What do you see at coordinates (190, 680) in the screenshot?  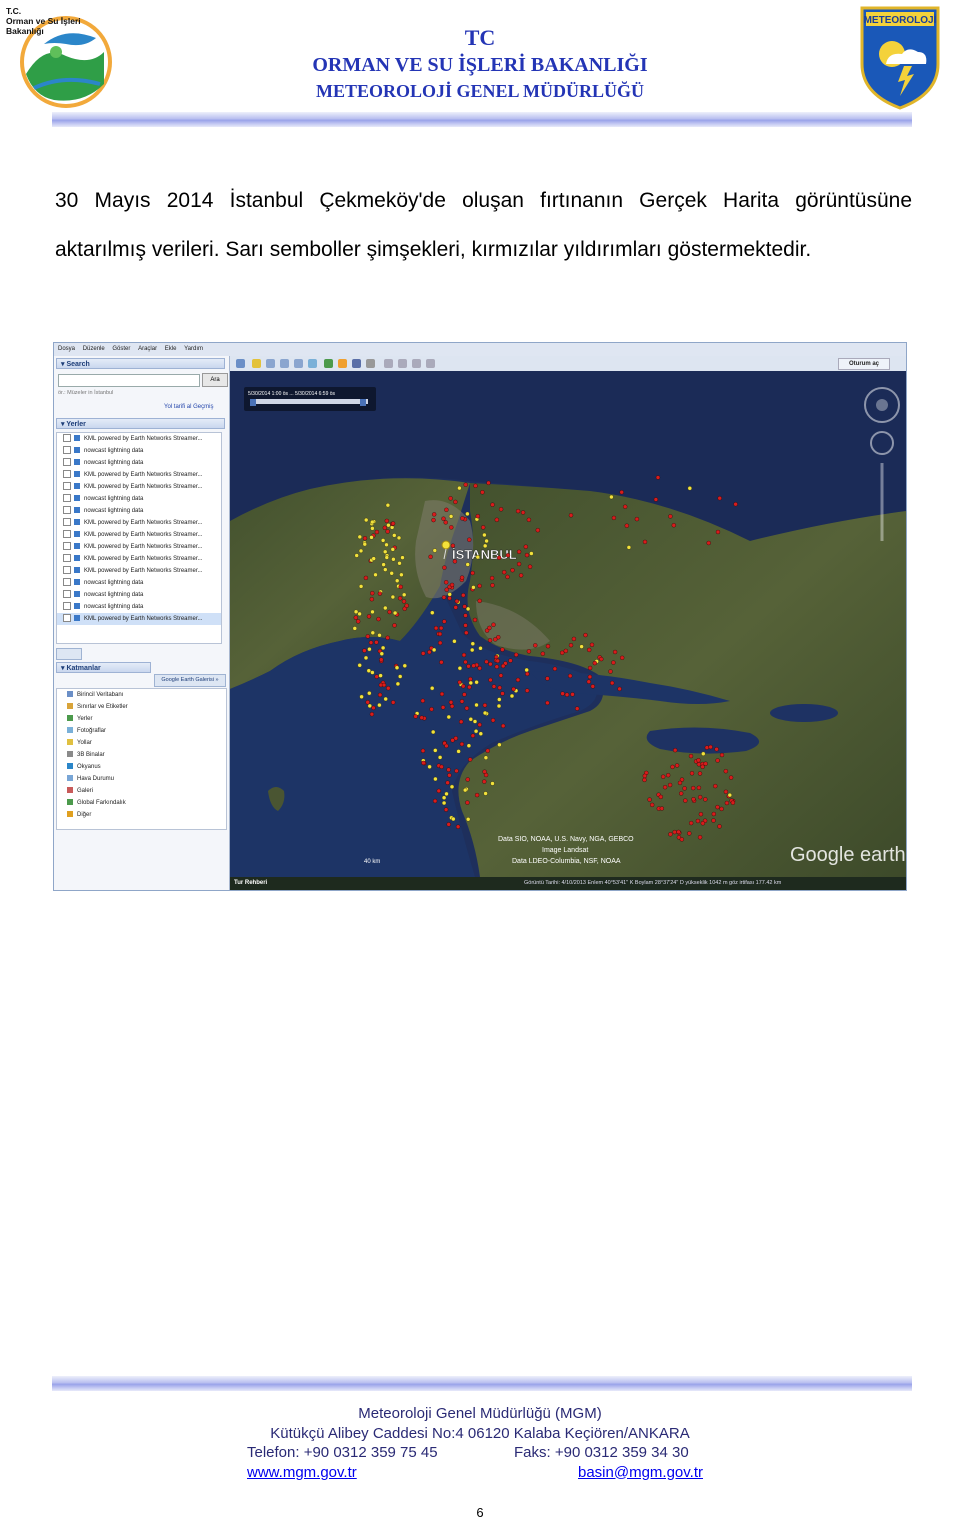 I see `gallery-button: Google Earth Galerisi »` at bounding box center [190, 680].